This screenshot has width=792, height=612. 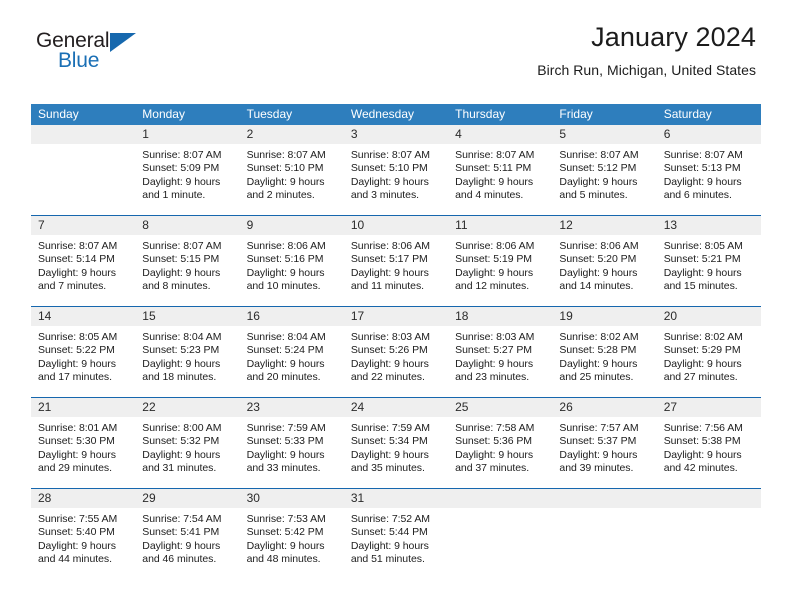 What do you see at coordinates (101, 55) in the screenshot?
I see `general-blue-logo: General Blue` at bounding box center [101, 55].